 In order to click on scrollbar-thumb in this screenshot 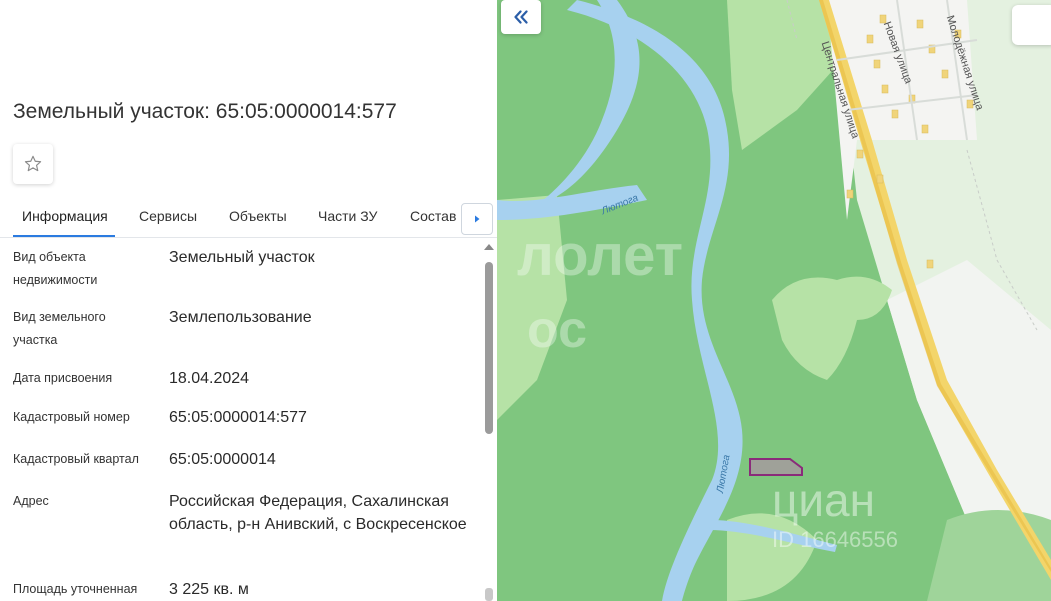, I will do `click(489, 348)`.